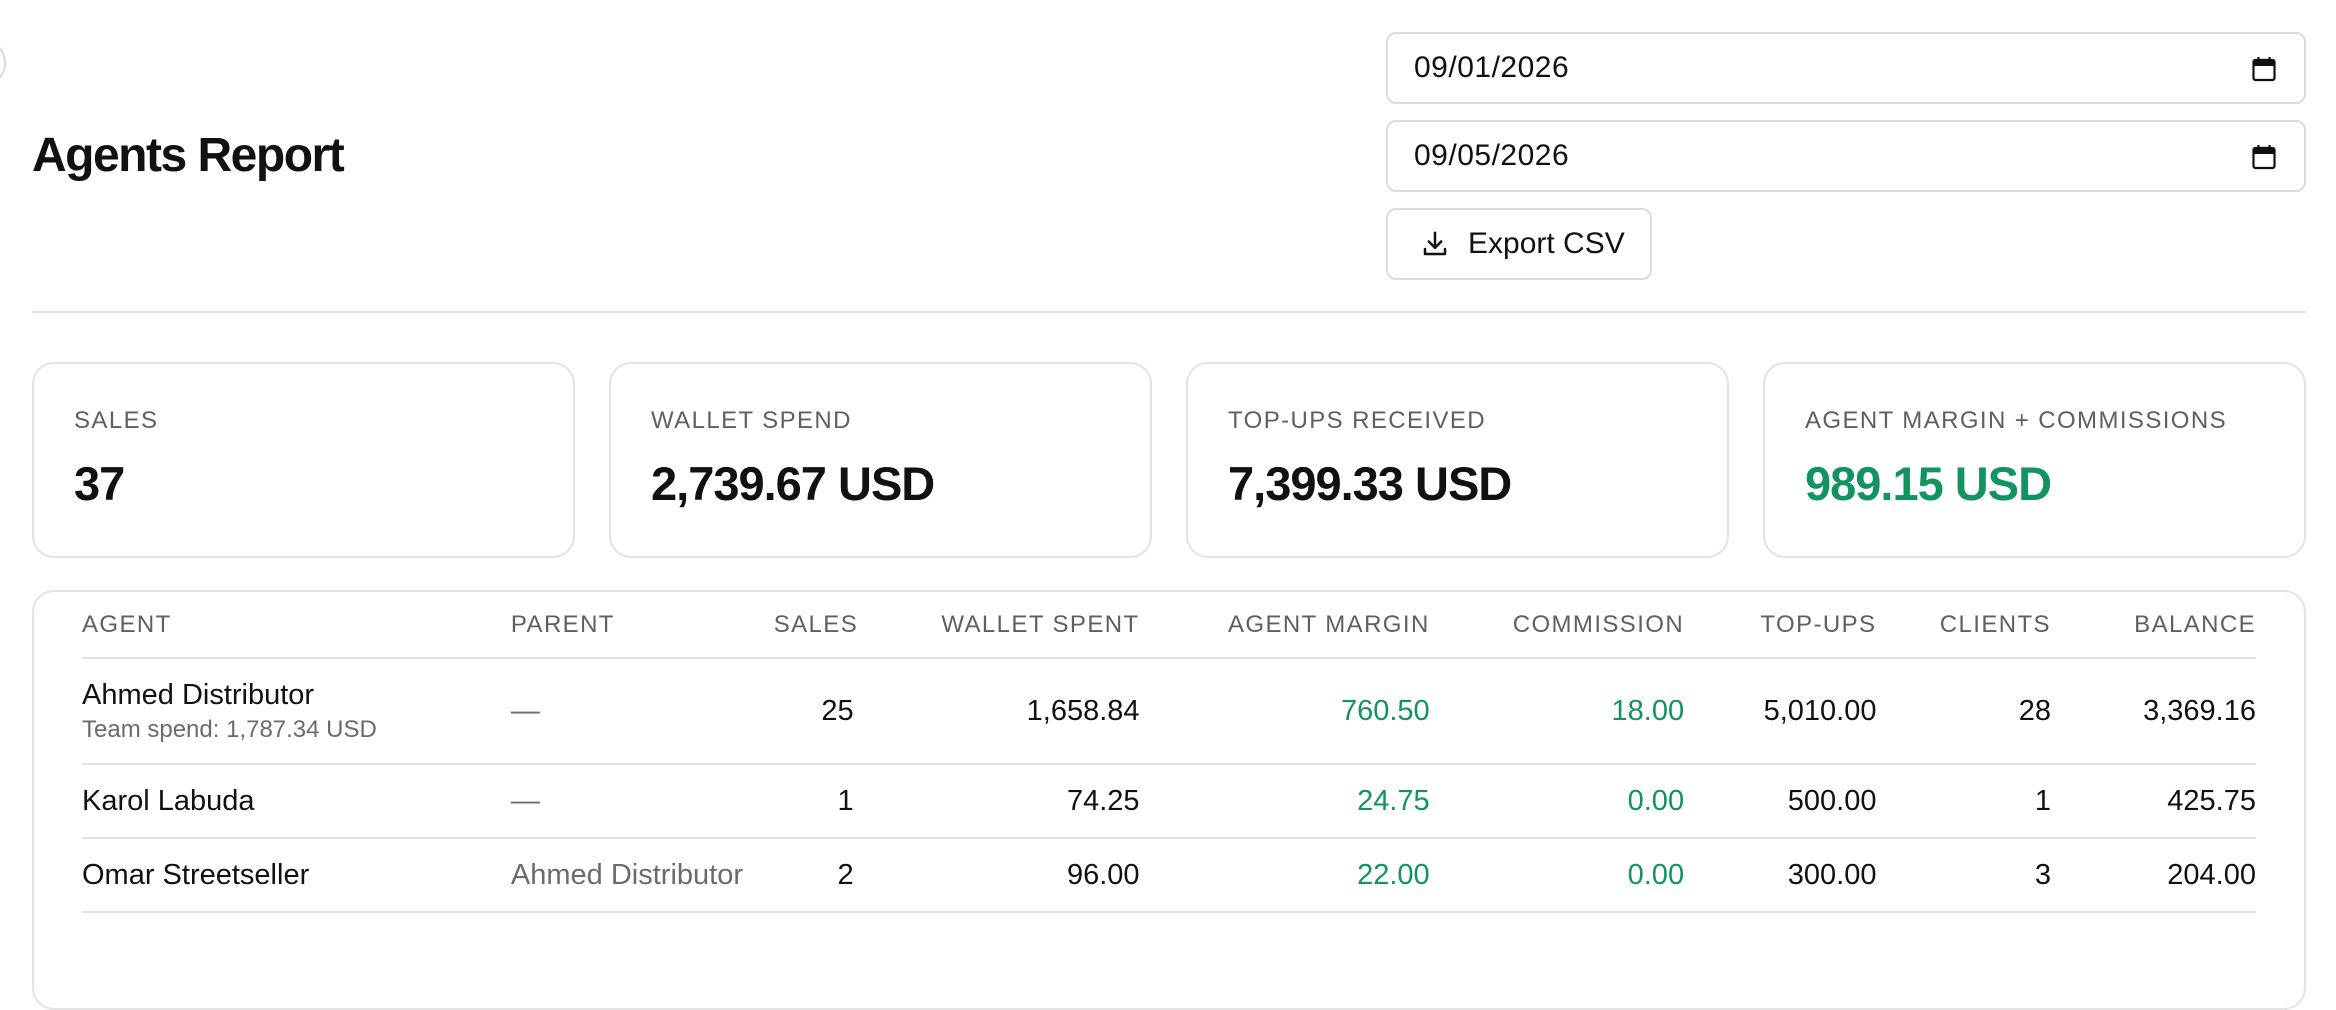 This screenshot has width=2336, height=1010. I want to click on sales-cell: 25, so click(813, 711).